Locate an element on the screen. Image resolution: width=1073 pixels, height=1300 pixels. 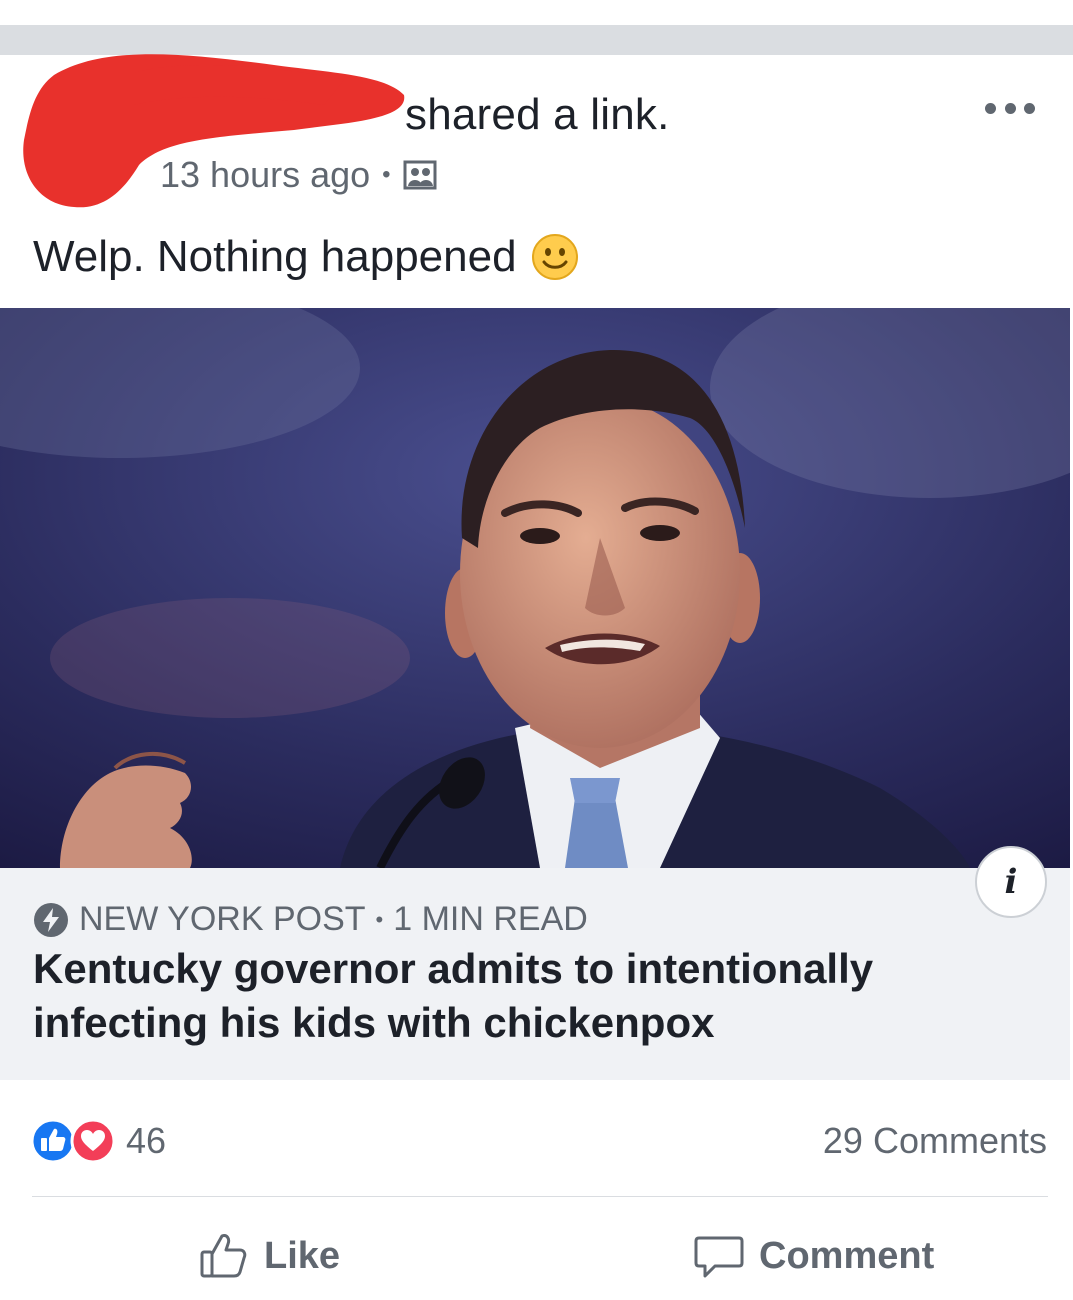
comment-button: Comment is located at coordinates (813, 1256).